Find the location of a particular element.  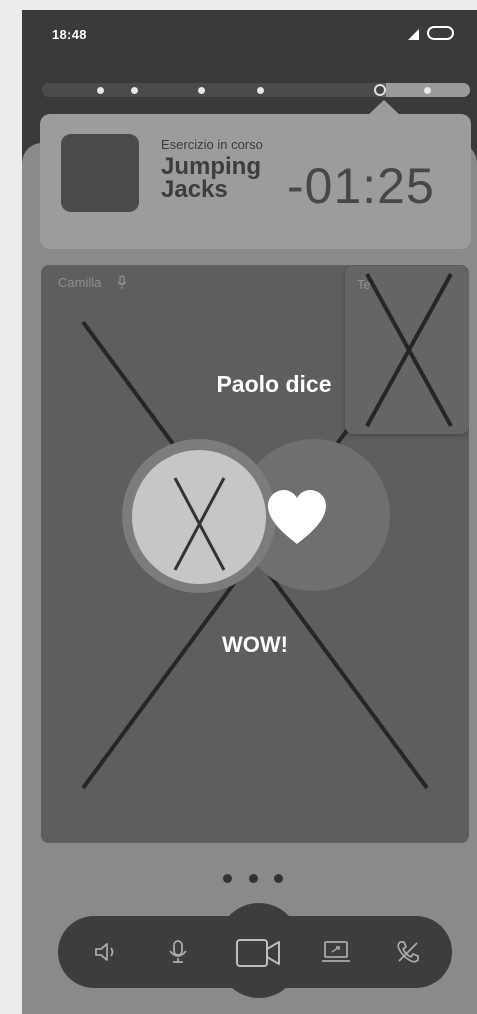

progress-done is located at coordinates (214, 90).